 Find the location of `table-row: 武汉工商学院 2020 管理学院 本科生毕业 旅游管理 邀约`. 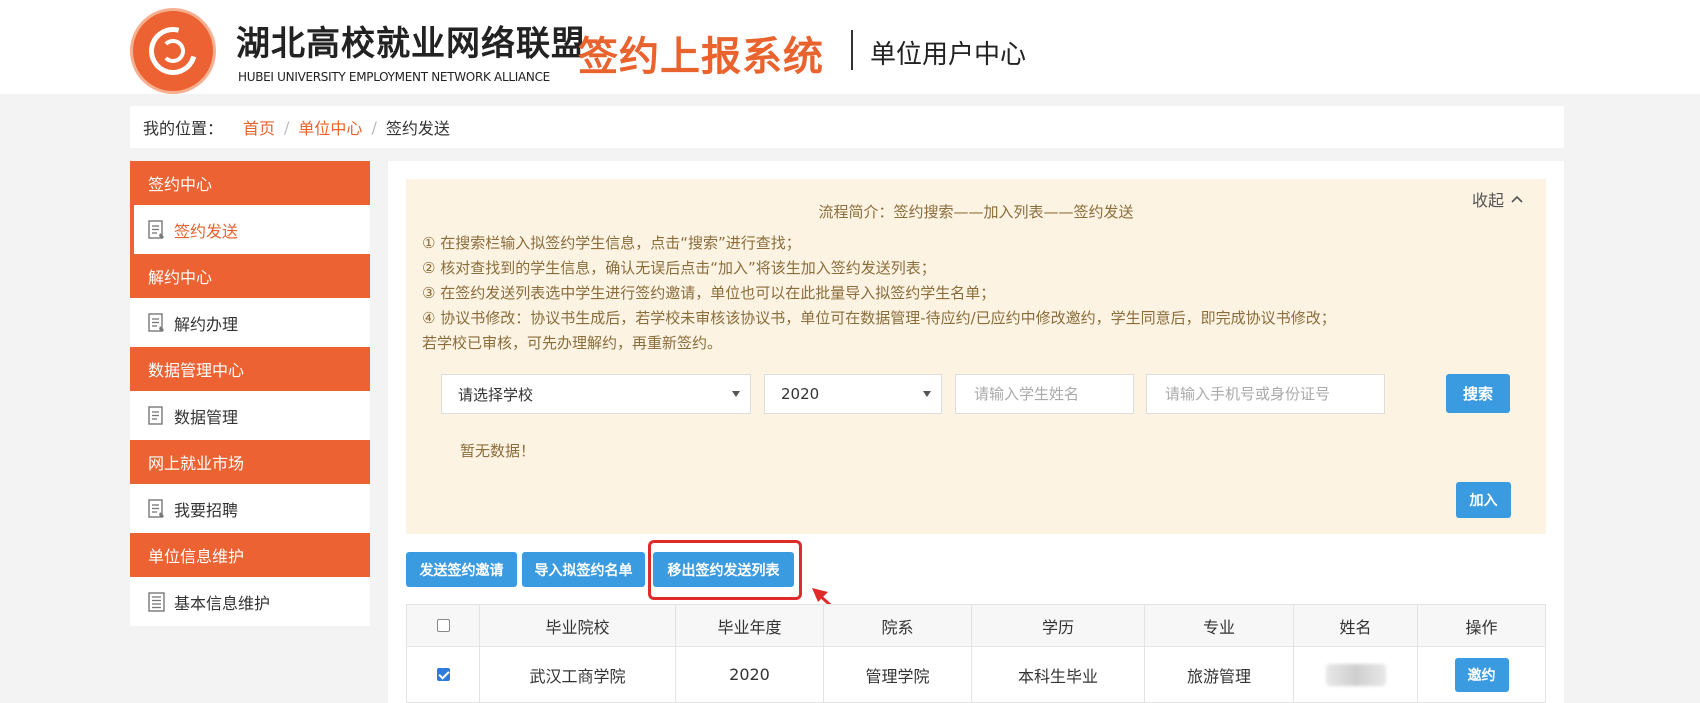

table-row: 武汉工商学院 2020 管理学院 本科生毕业 旅游管理 邀约 is located at coordinates (976, 675).